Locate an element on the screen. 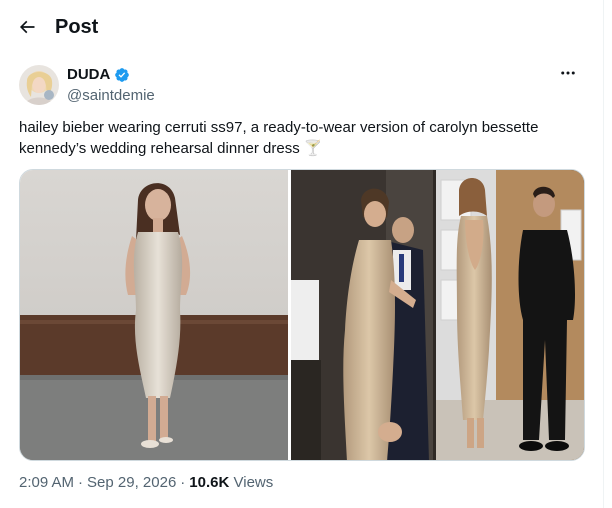  views-label: Views is located at coordinates (253, 482).